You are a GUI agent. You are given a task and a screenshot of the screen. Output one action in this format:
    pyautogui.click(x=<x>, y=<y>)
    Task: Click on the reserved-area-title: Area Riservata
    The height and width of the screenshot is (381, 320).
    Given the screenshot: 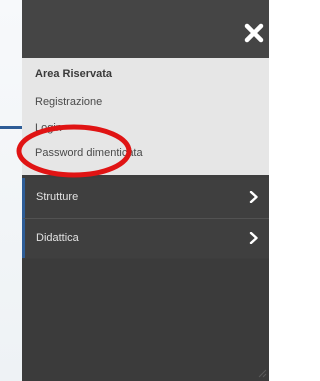 What is the action you would take?
    pyautogui.click(x=74, y=74)
    